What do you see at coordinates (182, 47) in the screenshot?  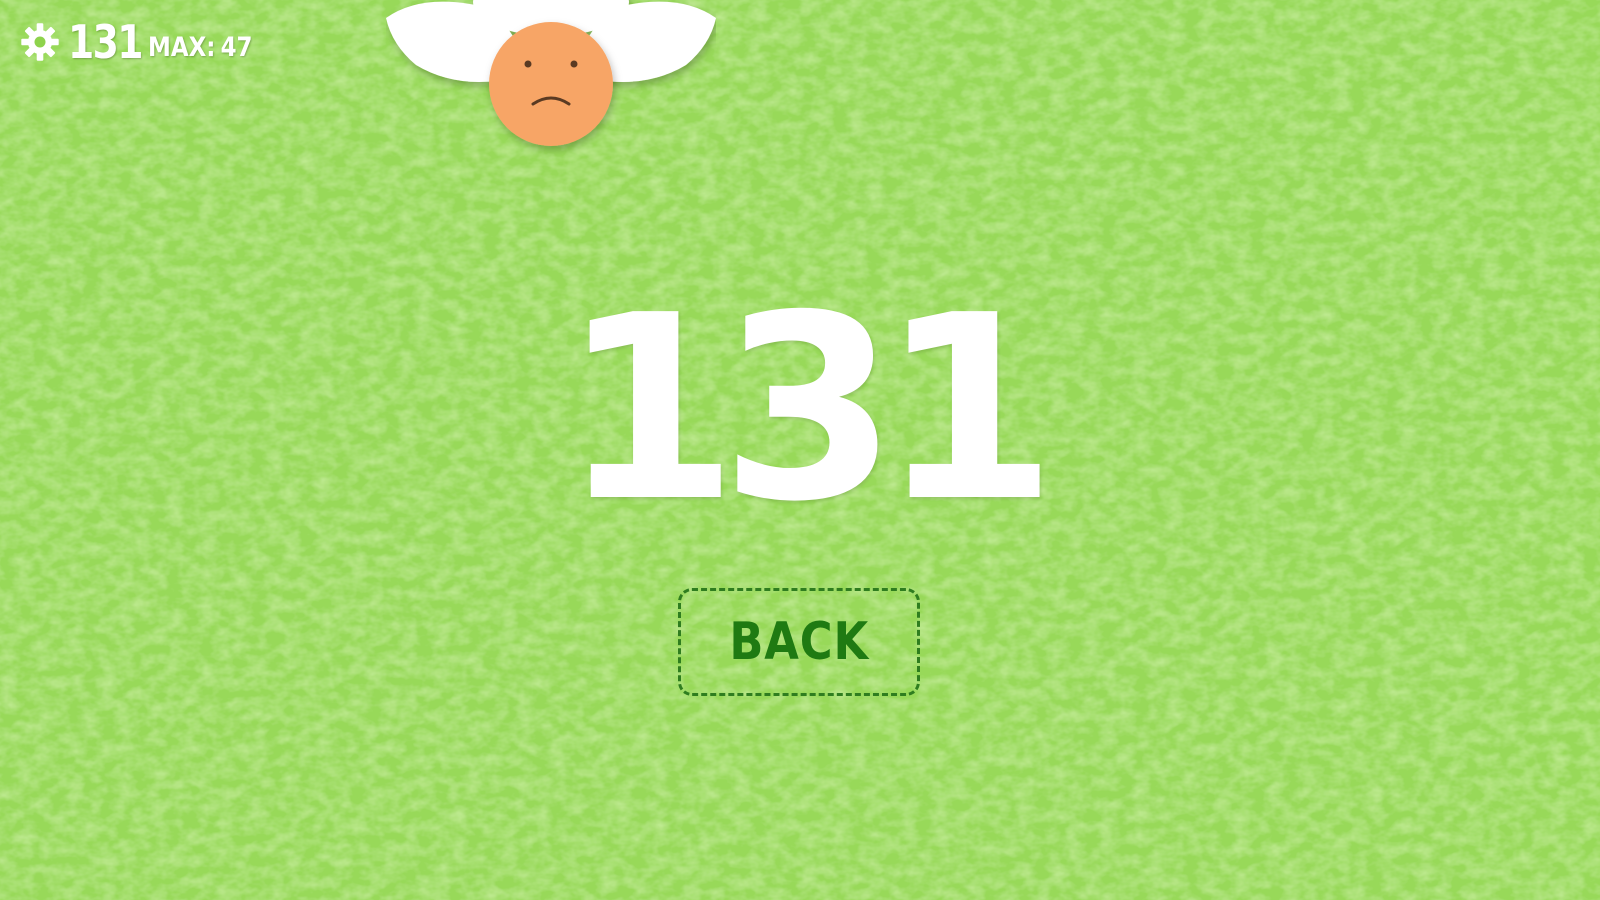 I see `max-label: MAX:` at bounding box center [182, 47].